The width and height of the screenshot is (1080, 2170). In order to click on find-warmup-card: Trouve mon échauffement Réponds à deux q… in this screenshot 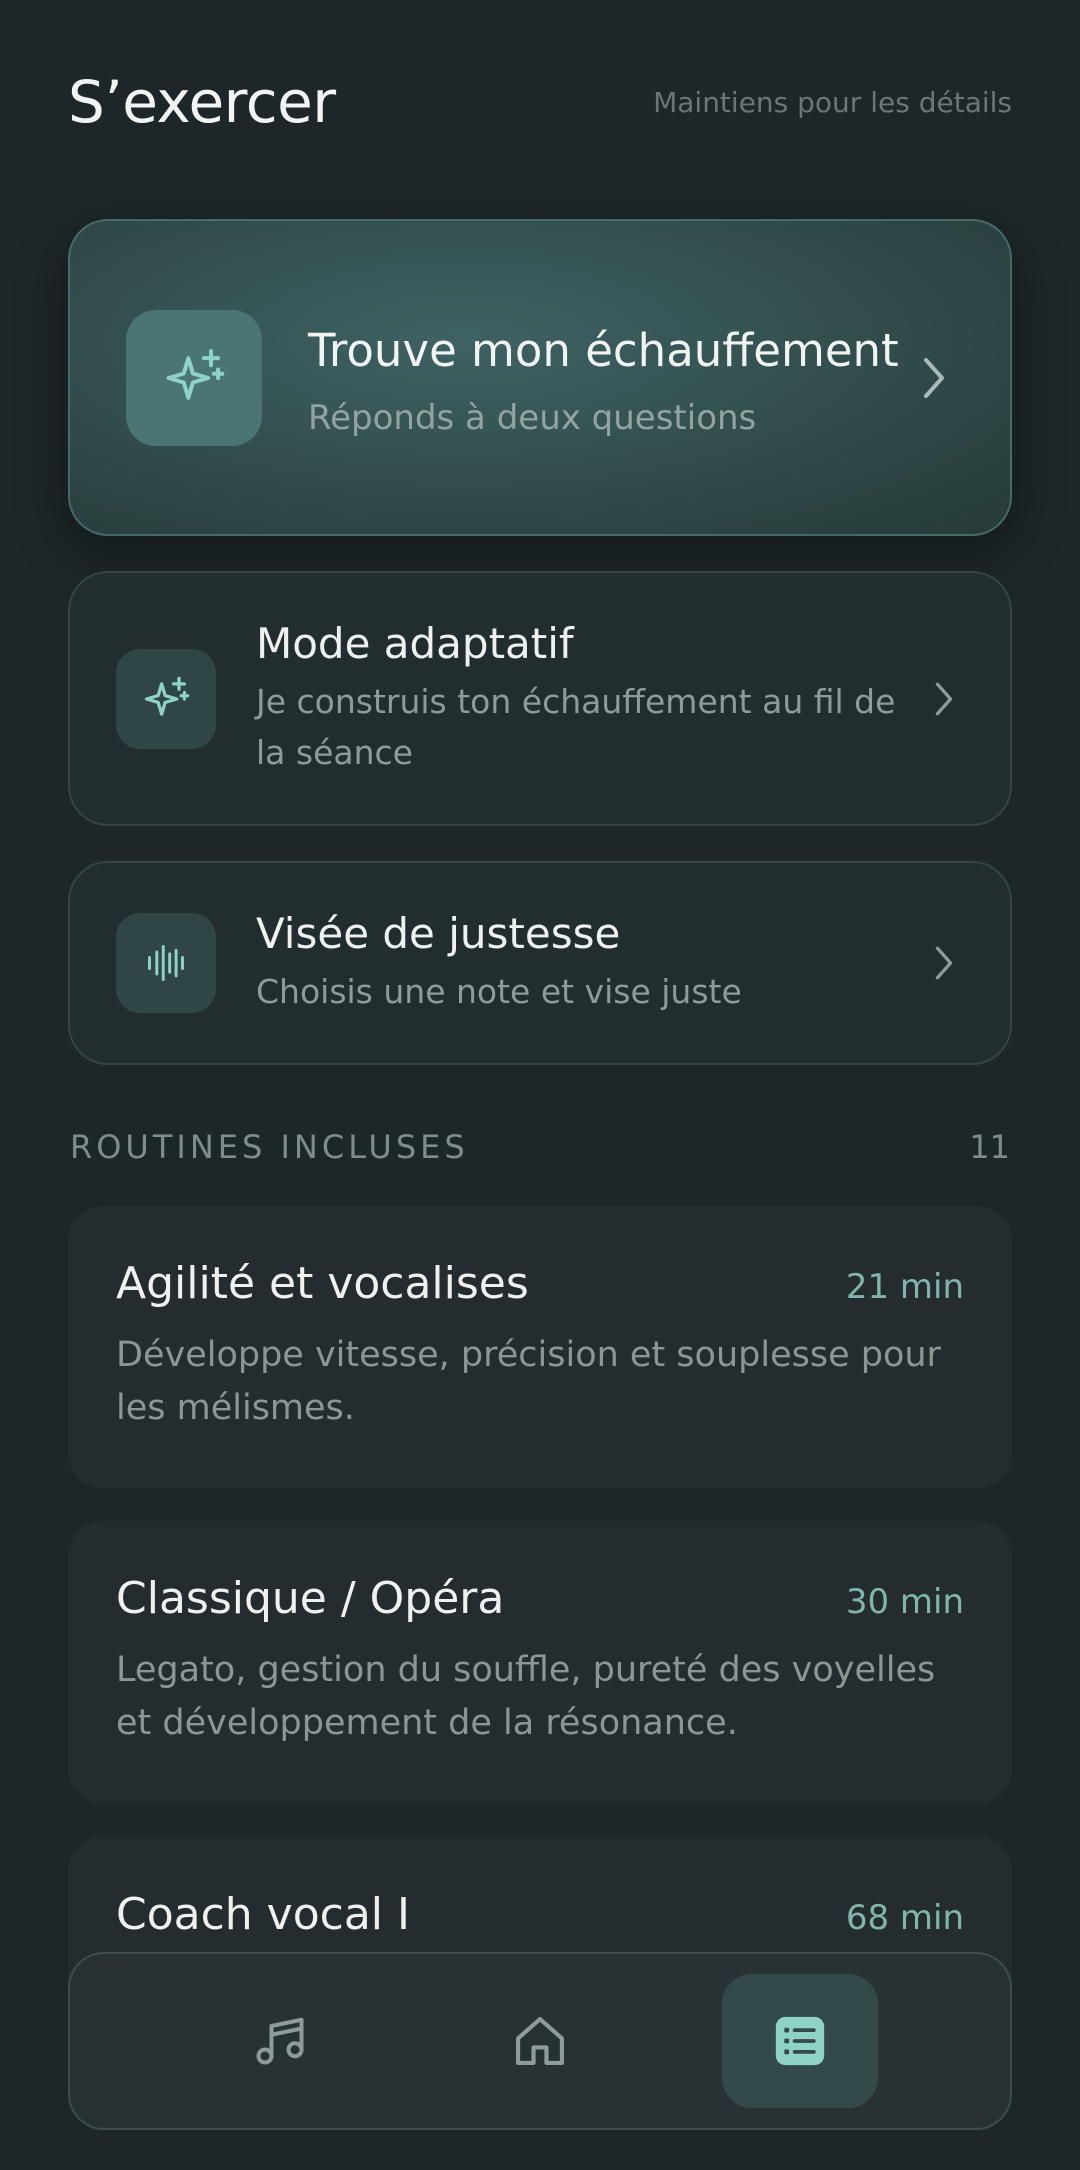, I will do `click(540, 377)`.